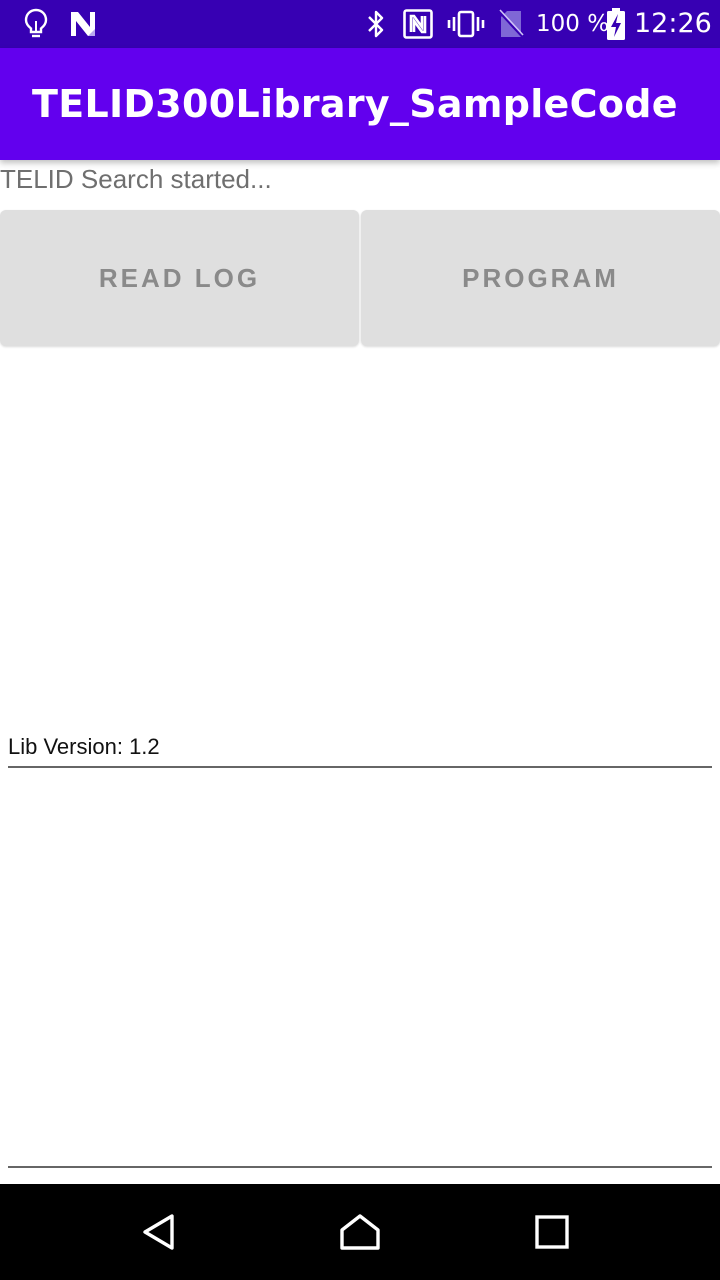 The height and width of the screenshot is (1280, 720). What do you see at coordinates (673, 23) in the screenshot?
I see `clock: 12:26` at bounding box center [673, 23].